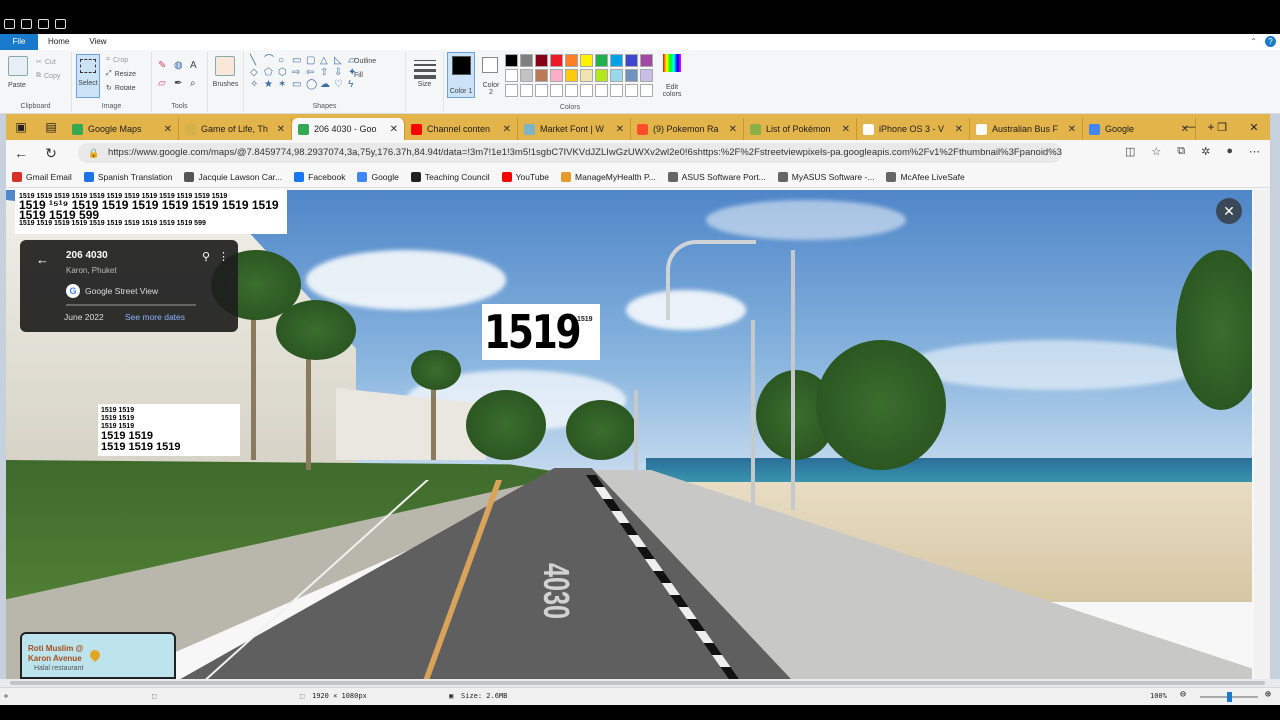  I want to click on back-arrow-icon: ←, so click(42, 259).